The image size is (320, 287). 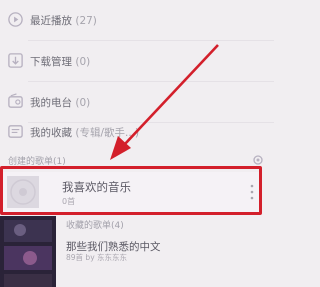 What do you see at coordinates (137, 275) in the screenshot?
I see `list-item` at bounding box center [137, 275].